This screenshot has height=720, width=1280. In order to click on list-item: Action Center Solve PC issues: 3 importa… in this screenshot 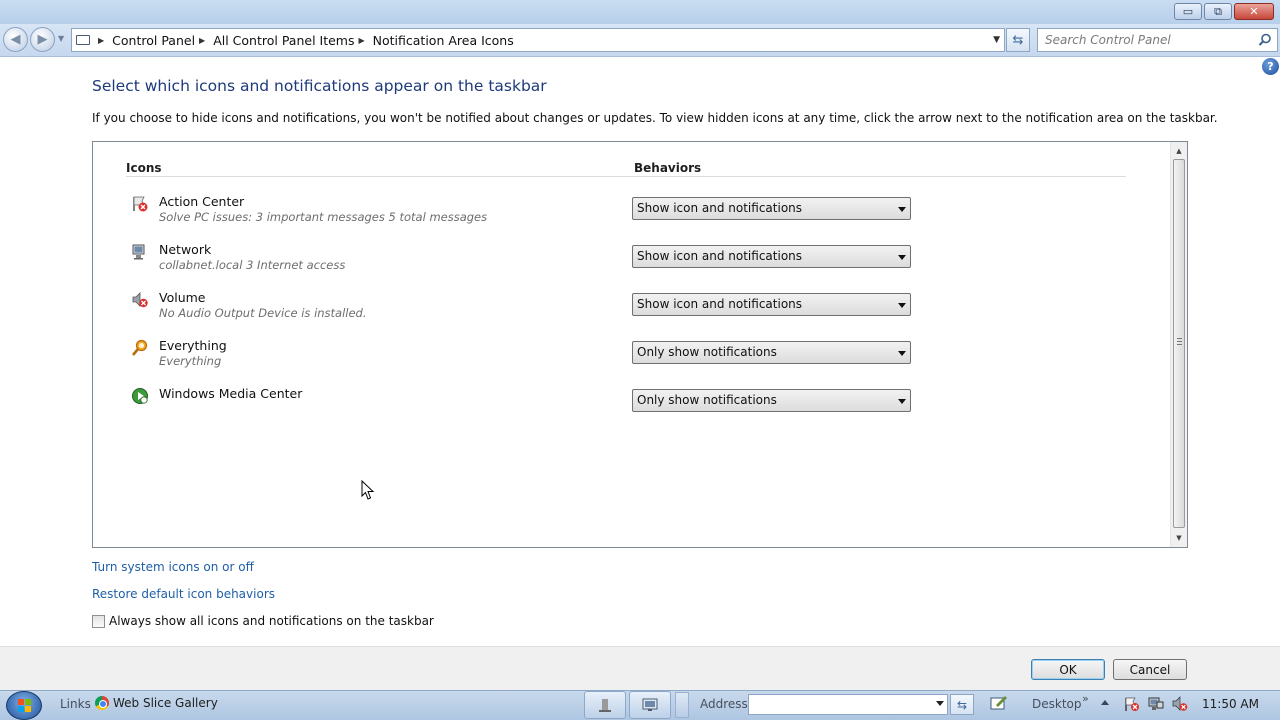, I will do `click(526, 213)`.